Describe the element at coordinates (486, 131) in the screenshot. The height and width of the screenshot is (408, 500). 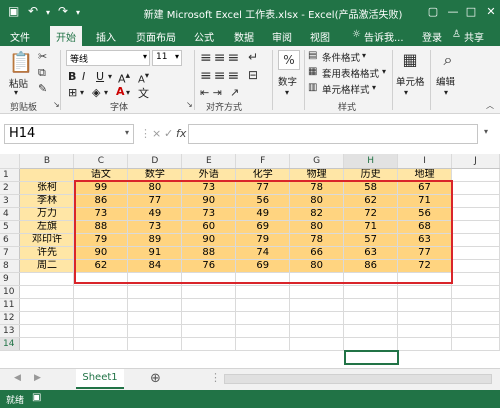
I see `expand-formula-icon: ▾` at that location.